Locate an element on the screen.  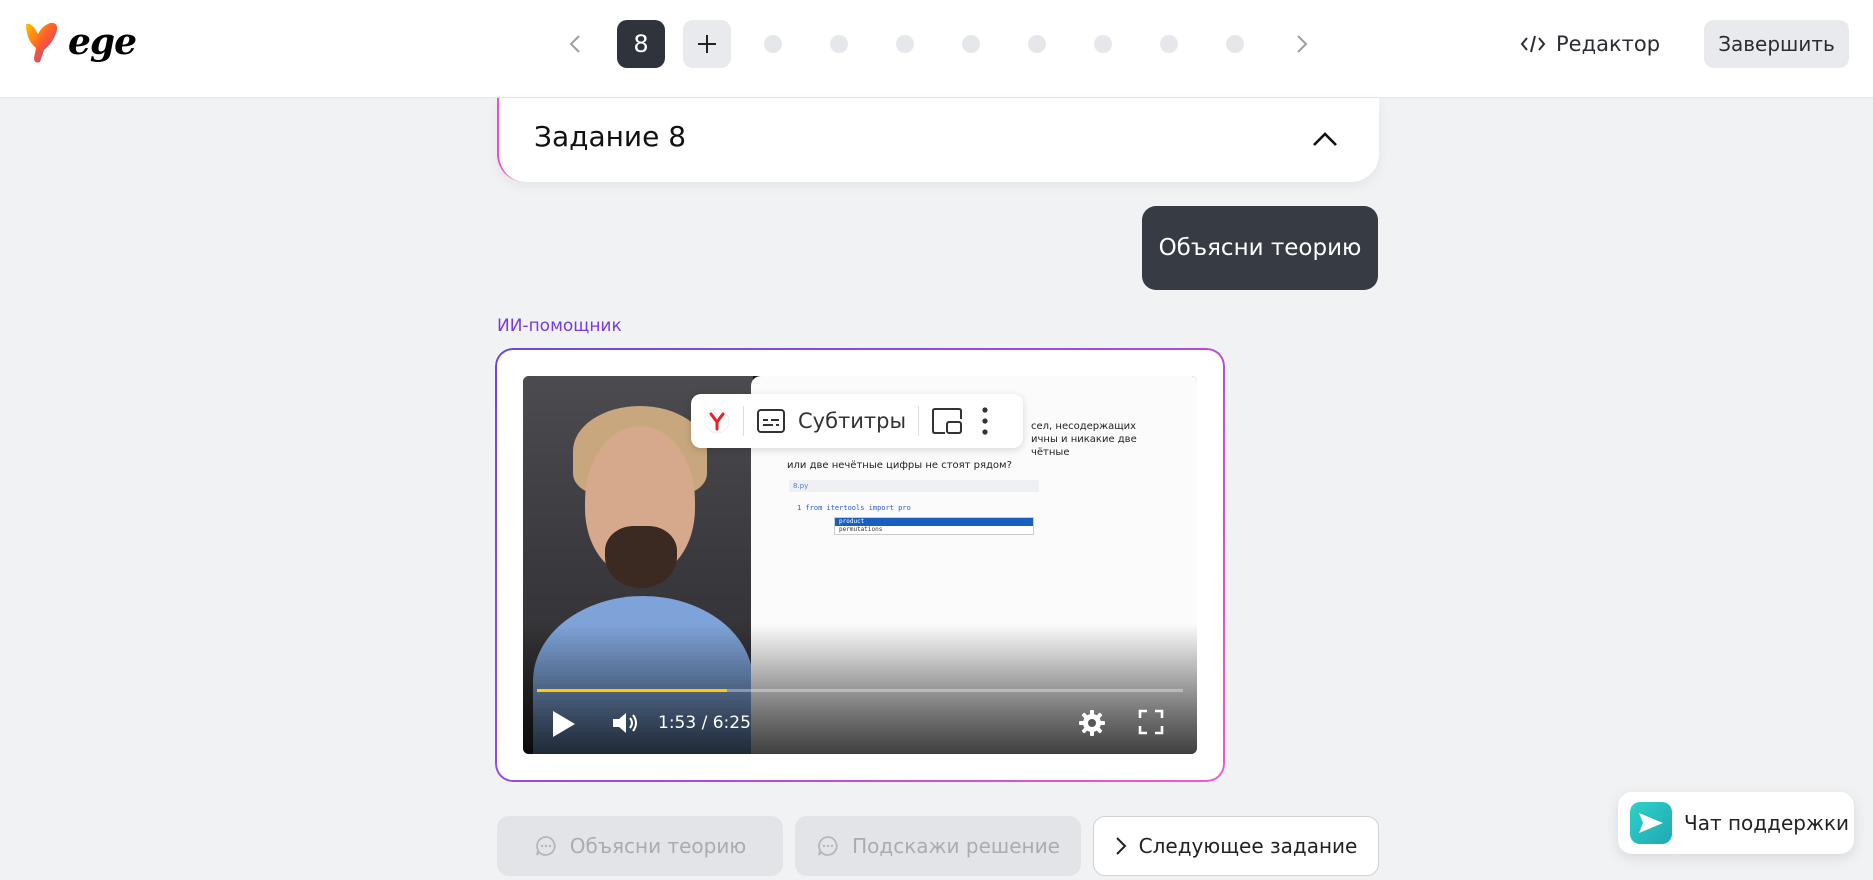
chevron-left-icon is located at coordinates (574, 44).